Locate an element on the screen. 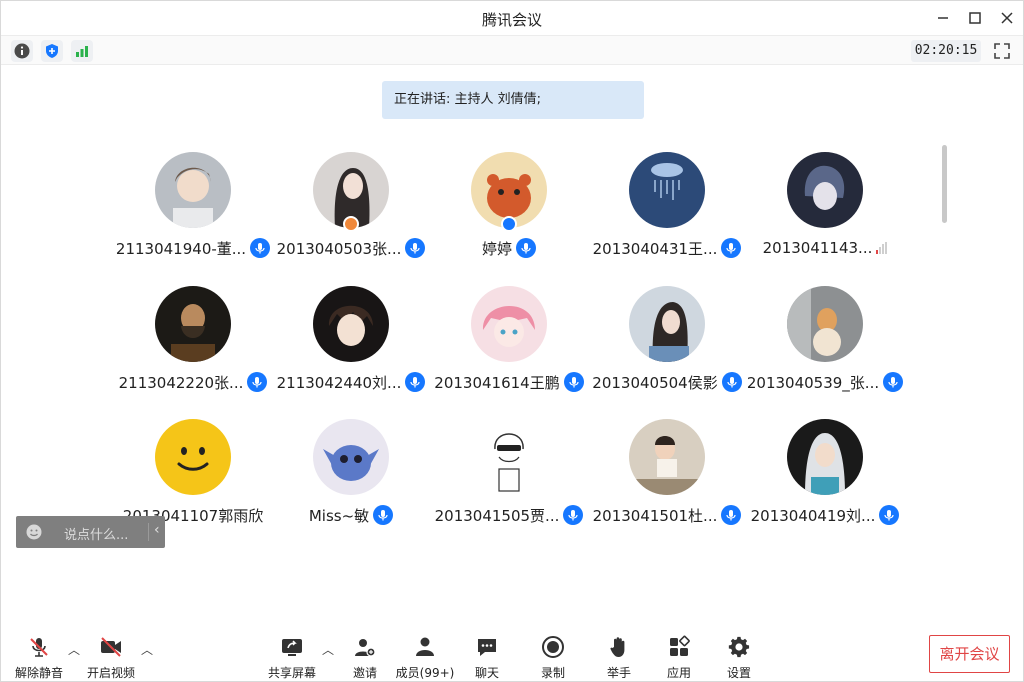 This screenshot has width=1024, height=682. meeting-info-button is located at coordinates (22, 51).